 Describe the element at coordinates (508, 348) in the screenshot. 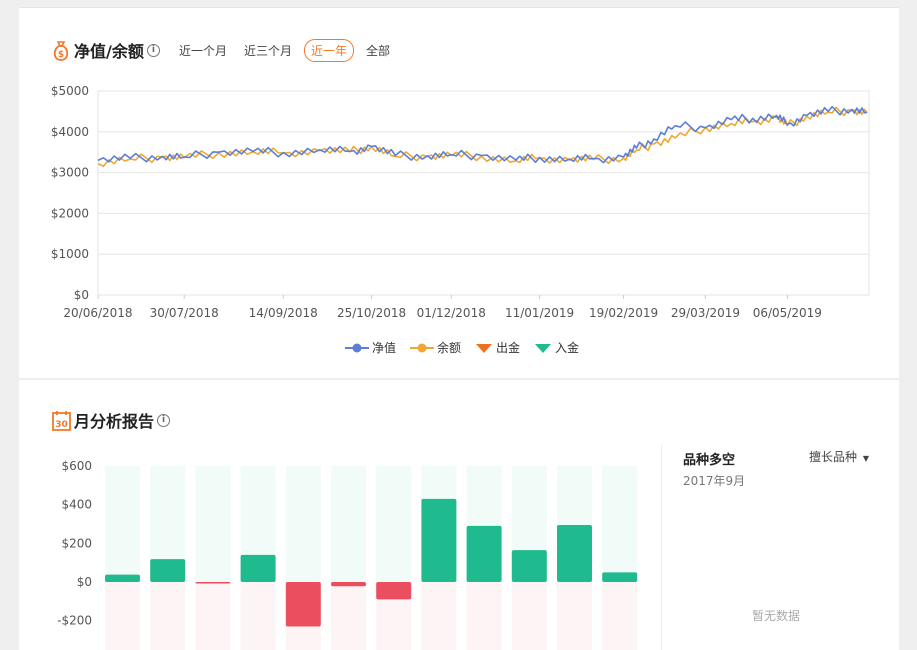

I see `legend-withdraw-label: 出金` at that location.